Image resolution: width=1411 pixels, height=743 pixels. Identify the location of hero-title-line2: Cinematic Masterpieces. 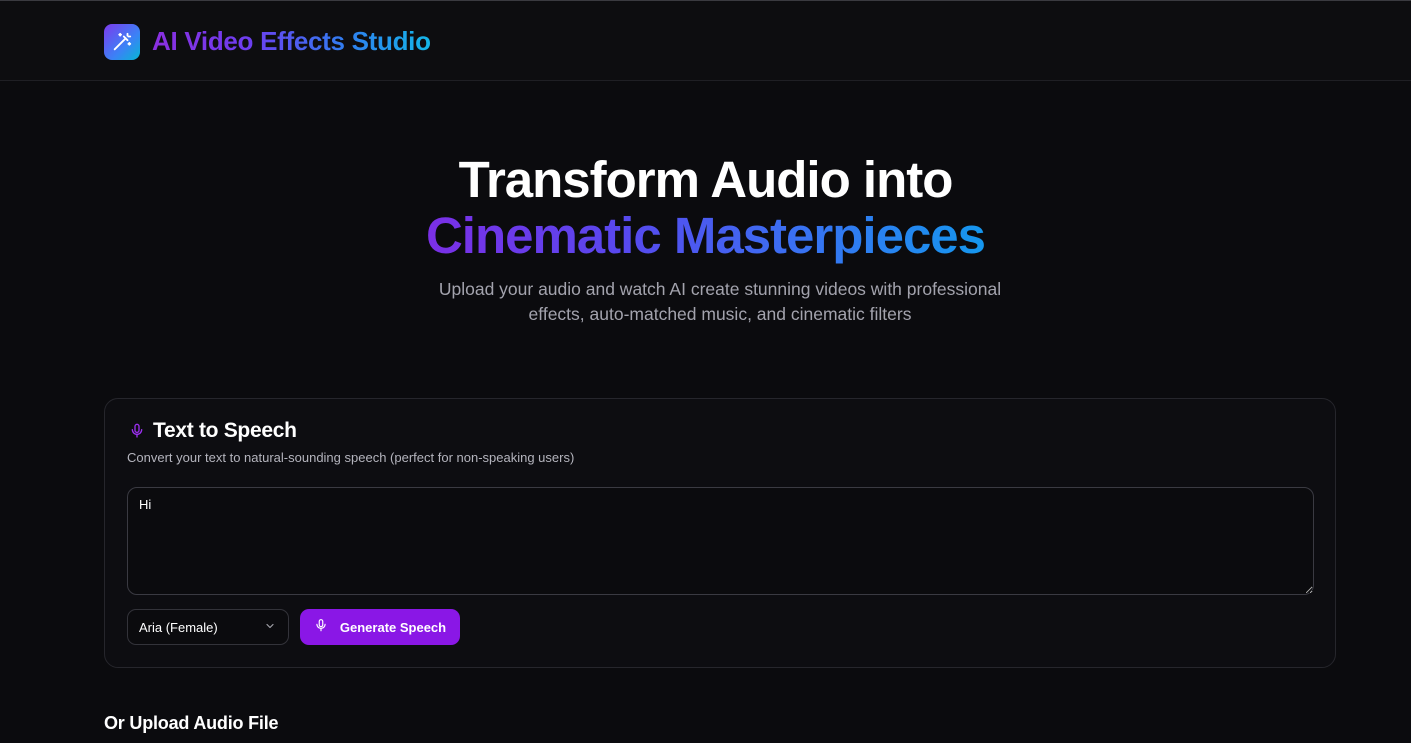
(705, 236).